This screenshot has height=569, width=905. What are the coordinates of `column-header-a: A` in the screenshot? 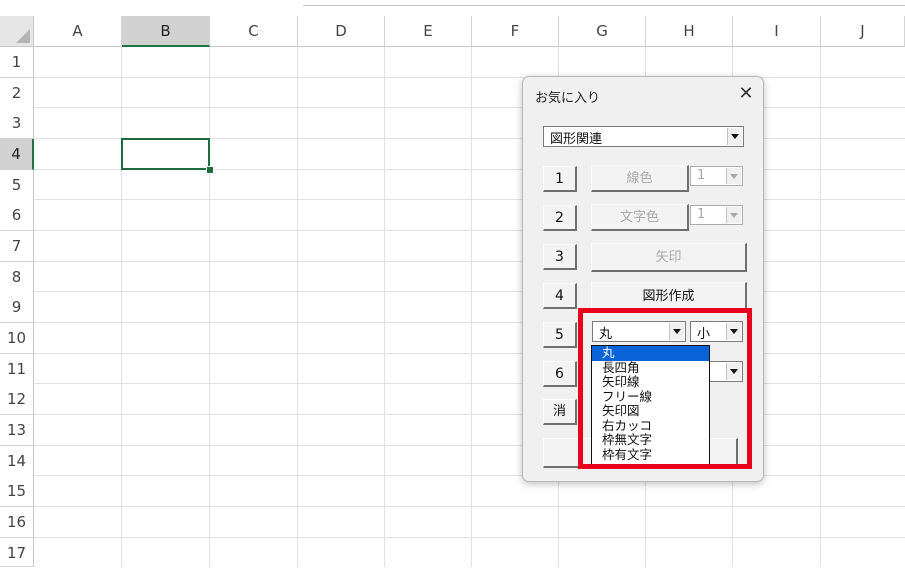 It's located at (78, 31).